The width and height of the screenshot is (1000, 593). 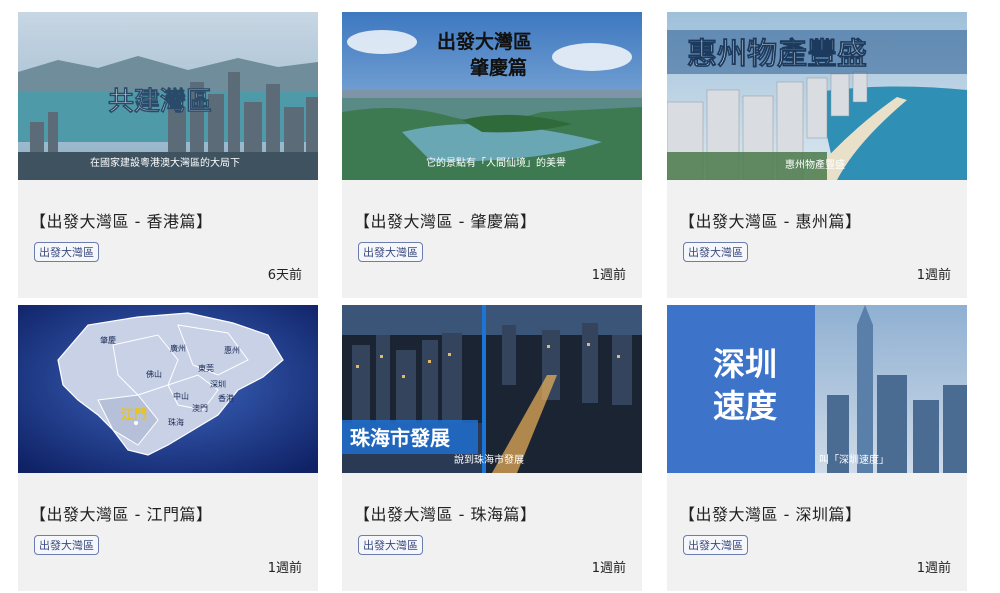 What do you see at coordinates (154, 374) in the screenshot?
I see `map-label: 佛山` at bounding box center [154, 374].